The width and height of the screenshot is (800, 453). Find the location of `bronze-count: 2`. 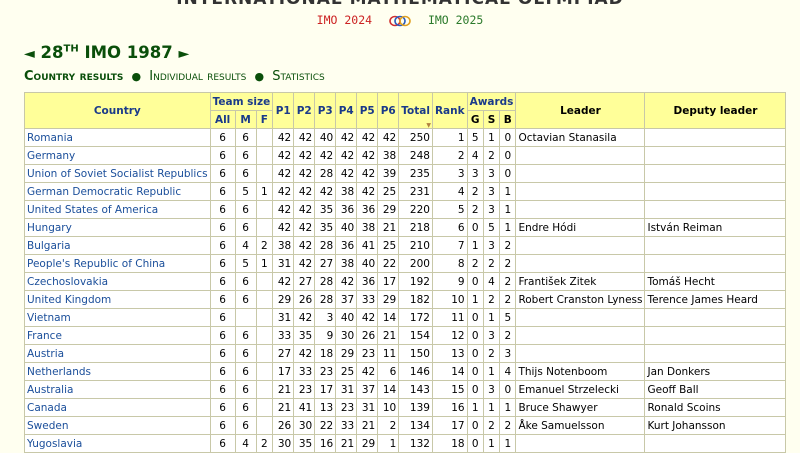

bronze-count: 2 is located at coordinates (508, 263).